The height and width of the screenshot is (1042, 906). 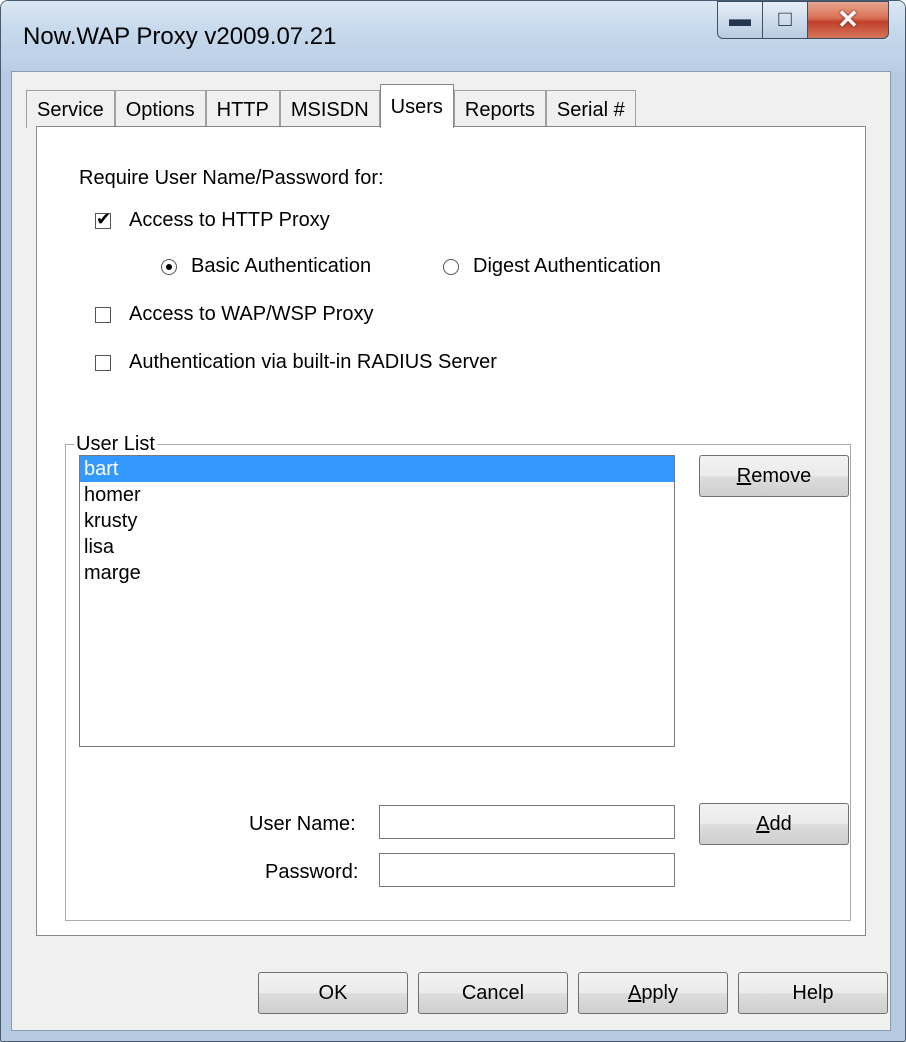 I want to click on list-item: lisa, so click(x=377, y=547).